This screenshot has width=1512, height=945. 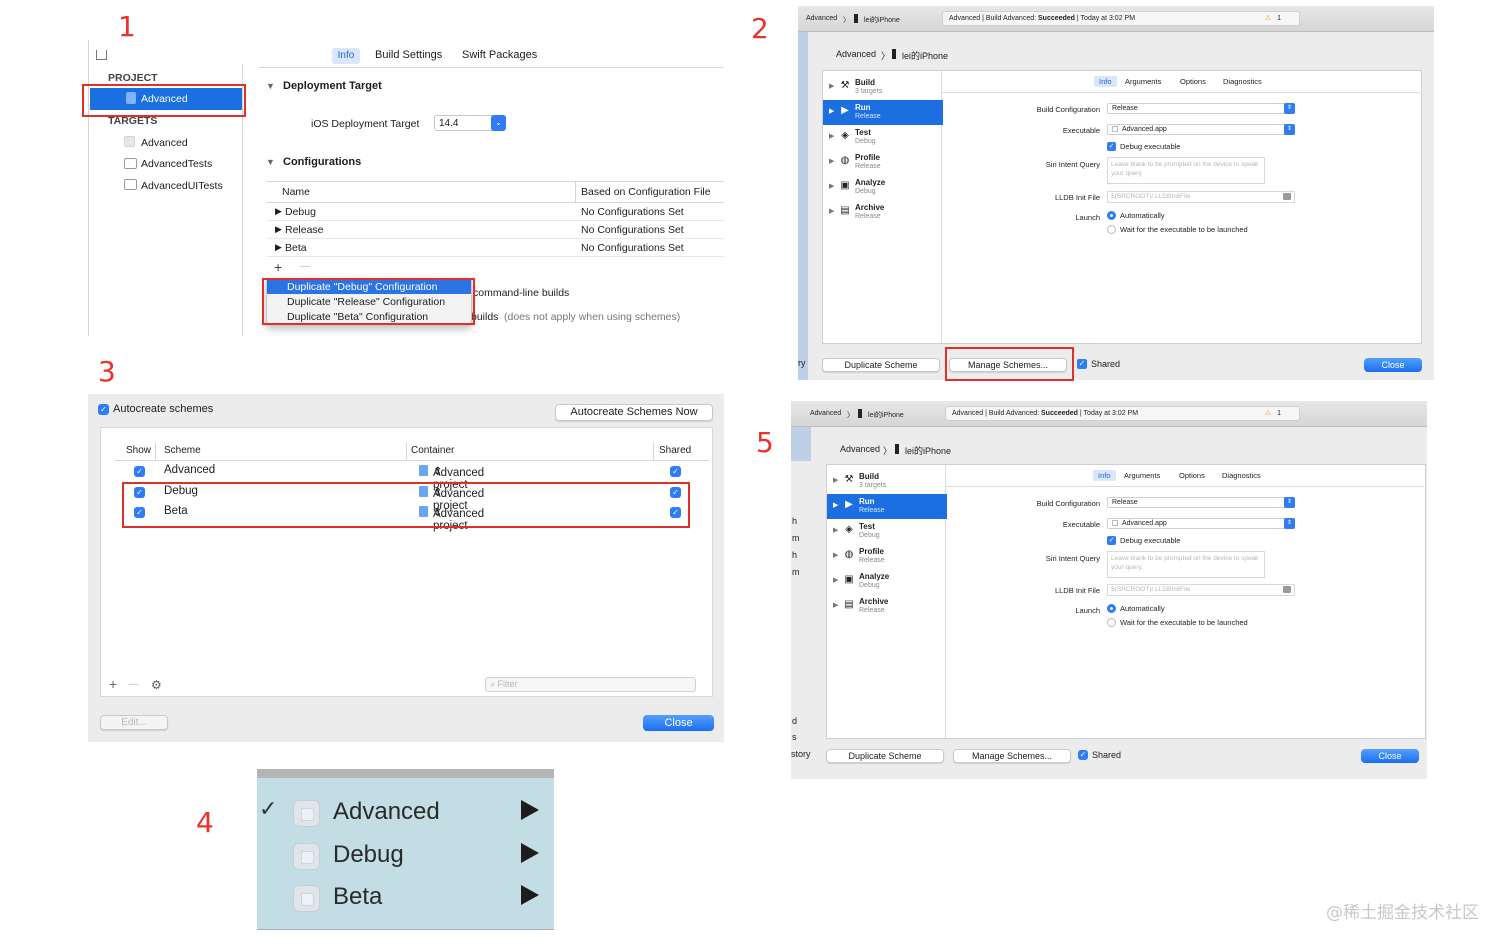 I want to click on siri-intent-label: Siri Intent Query, so click(x=1072, y=164).